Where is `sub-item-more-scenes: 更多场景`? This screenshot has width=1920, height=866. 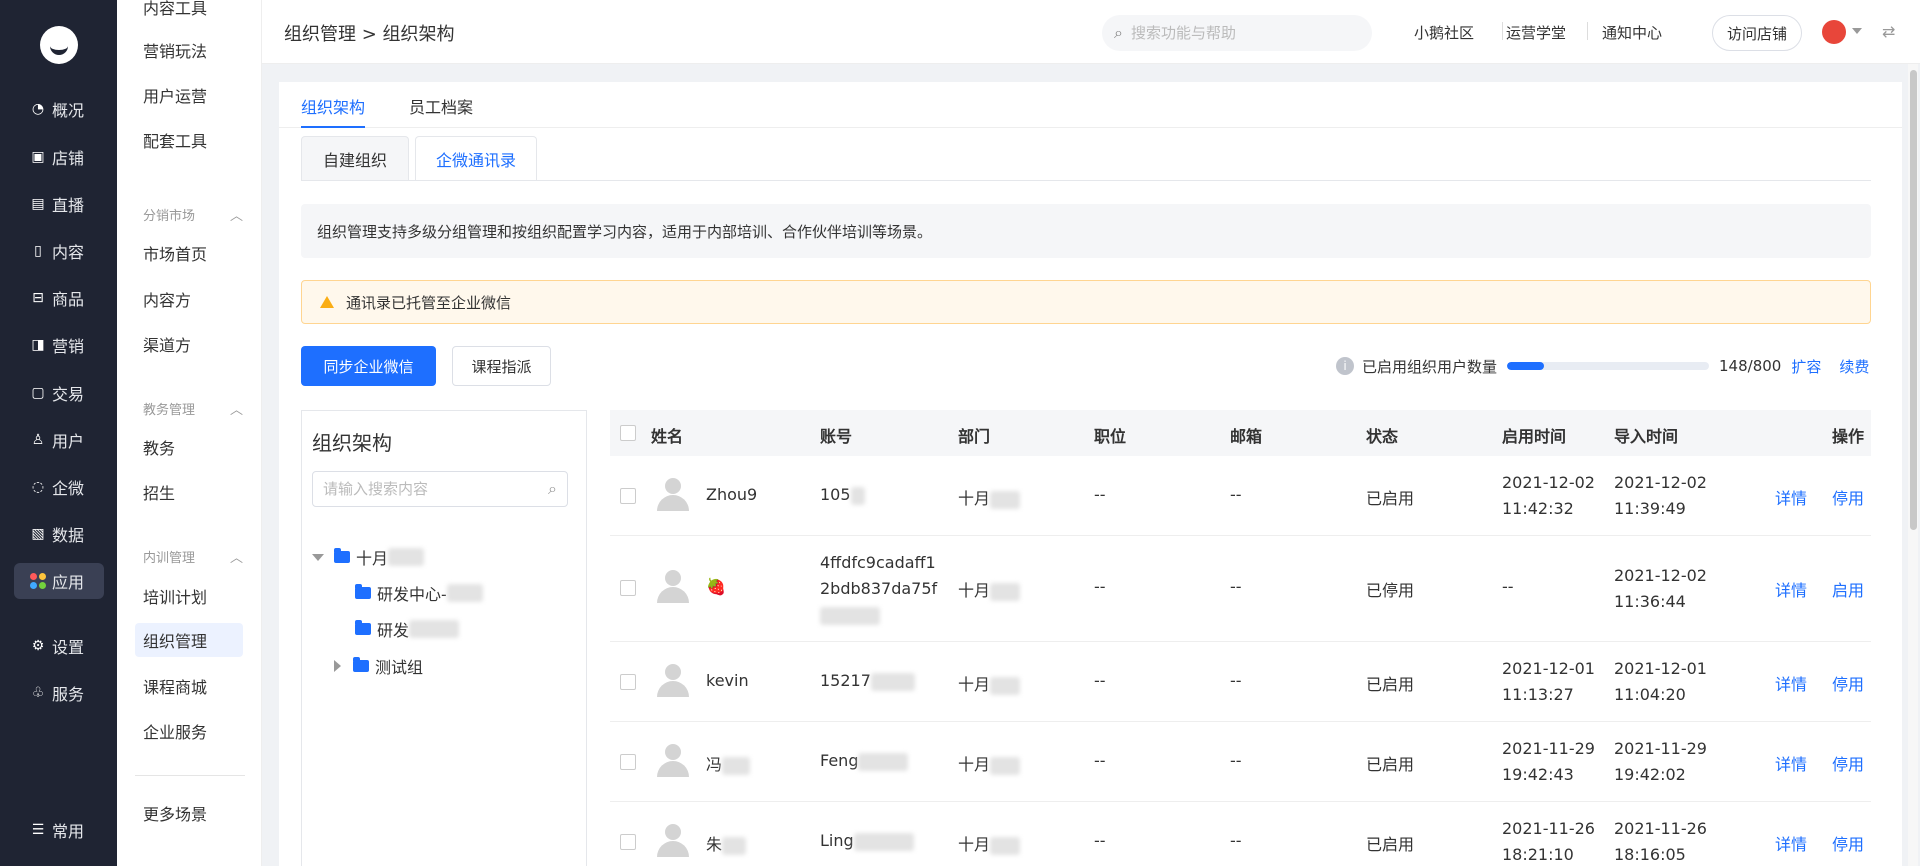 sub-item-more-scenes: 更多场景 is located at coordinates (189, 813).